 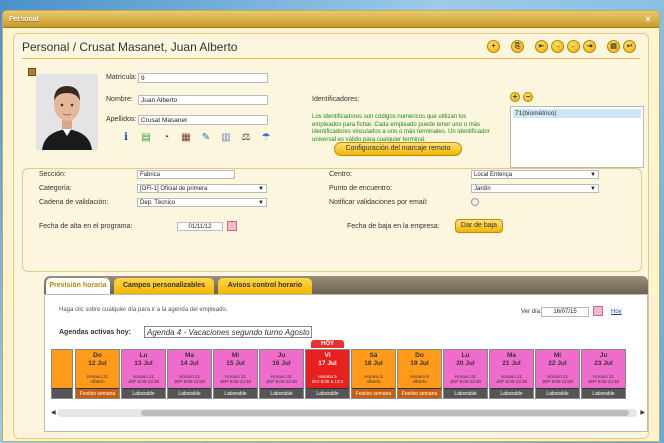 What do you see at coordinates (126, 138) in the screenshot?
I see `info-icon: i` at bounding box center [126, 138].